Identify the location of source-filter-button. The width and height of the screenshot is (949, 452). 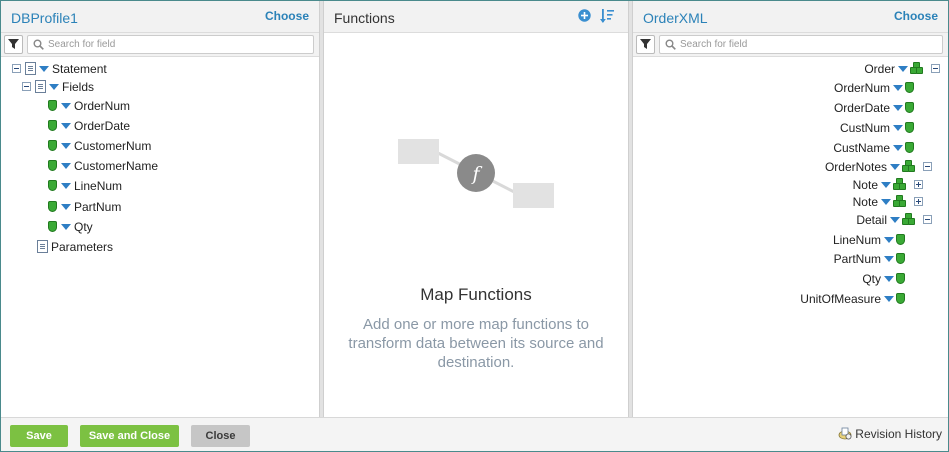
(13, 44).